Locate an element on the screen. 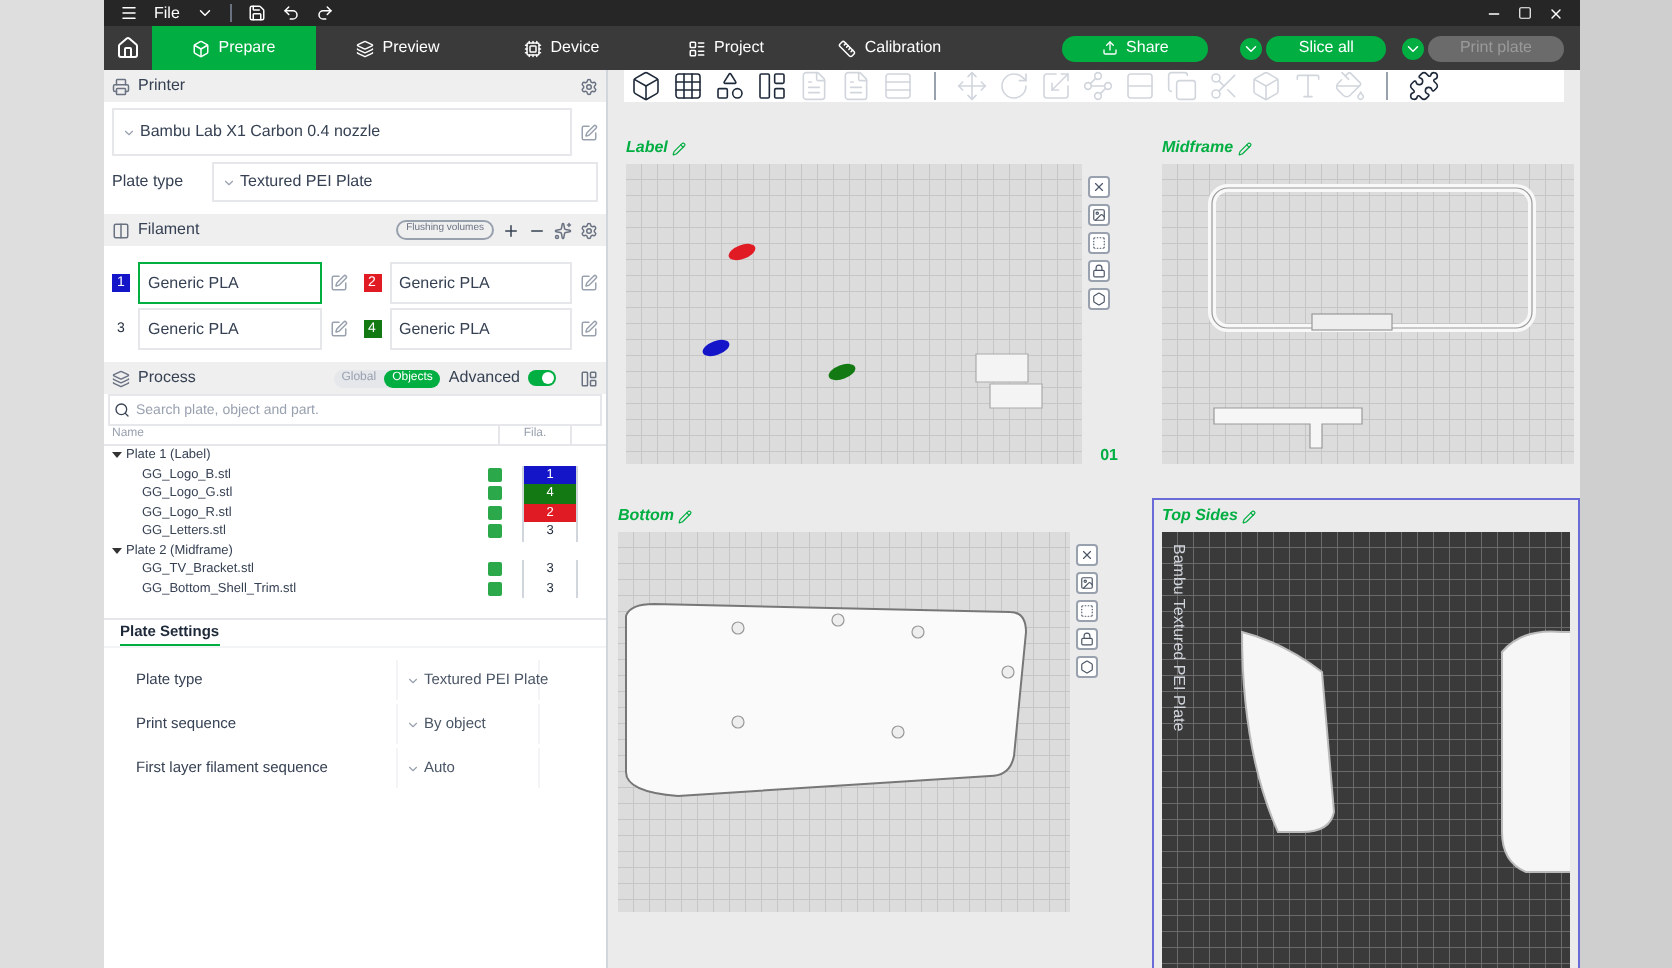 The image size is (1672, 968). menu-icon is located at coordinates (129, 13).